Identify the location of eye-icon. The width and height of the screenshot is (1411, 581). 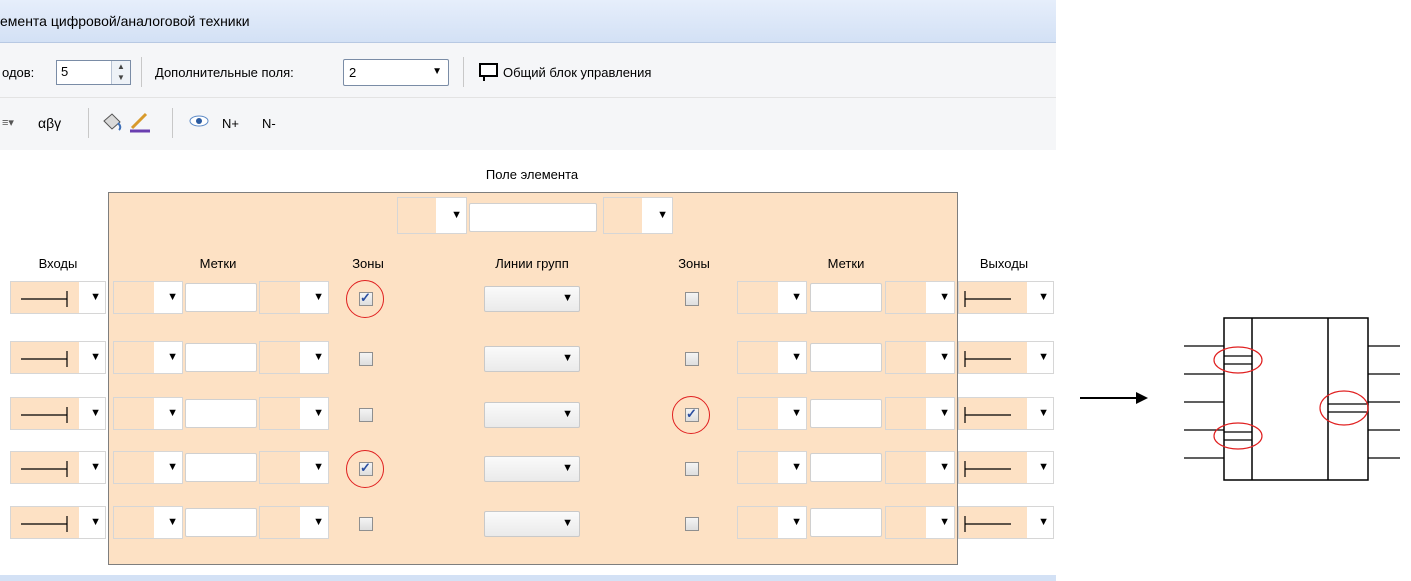
(199, 121).